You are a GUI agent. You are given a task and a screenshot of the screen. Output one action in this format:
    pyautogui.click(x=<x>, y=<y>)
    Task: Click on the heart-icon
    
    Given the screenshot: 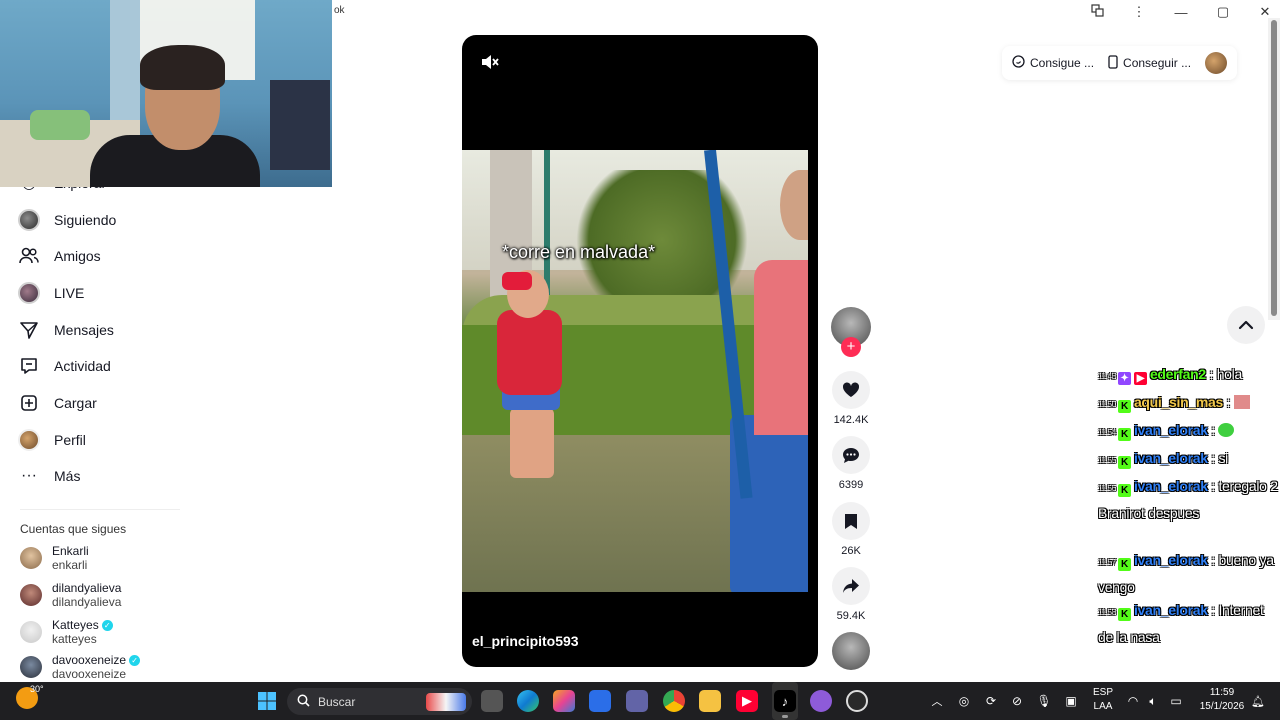 What is the action you would take?
    pyautogui.click(x=851, y=390)
    